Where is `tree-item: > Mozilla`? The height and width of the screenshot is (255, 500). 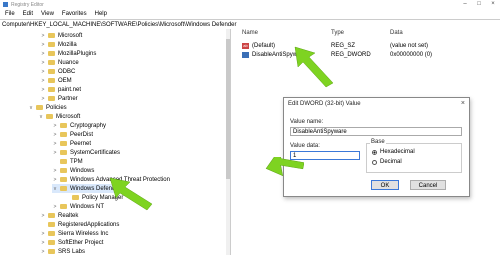 tree-item: > Mozilla is located at coordinates (58, 44).